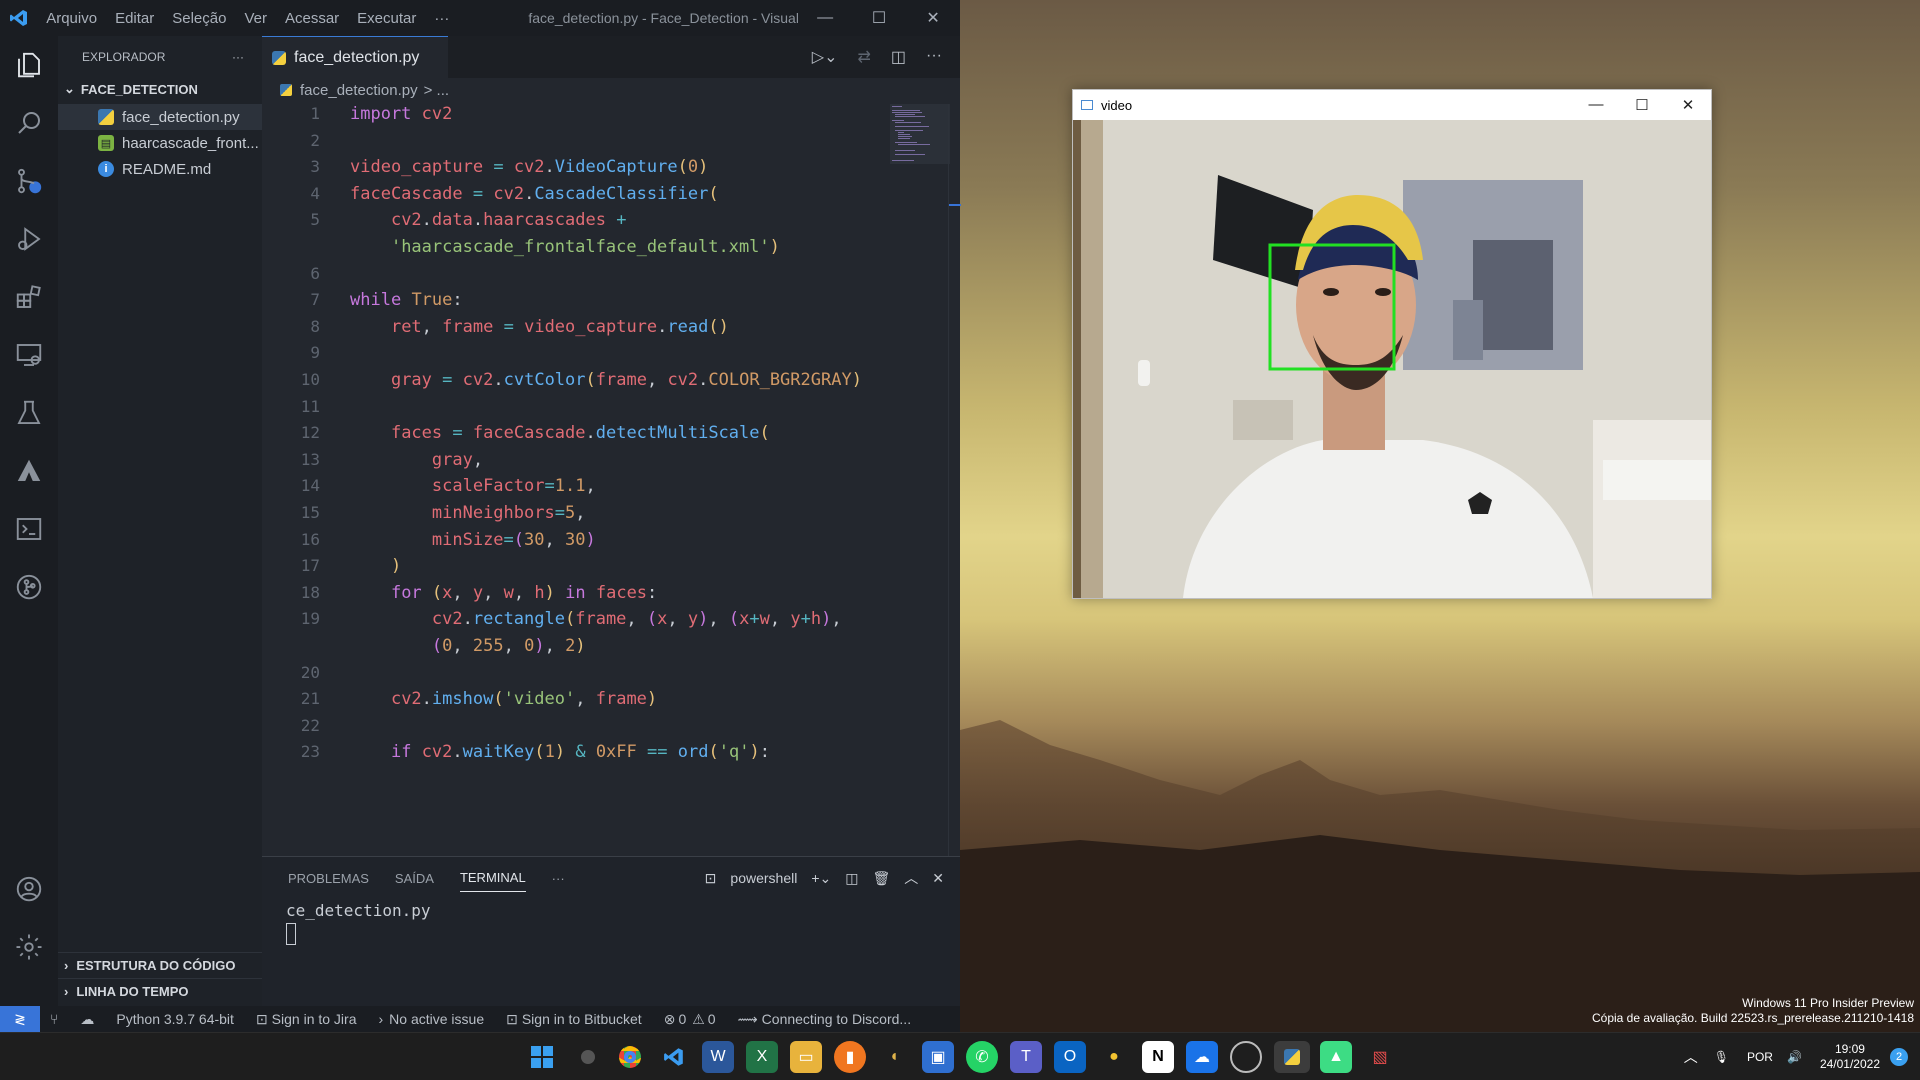 This screenshot has height=1080, width=1920. I want to click on sync-icon: ☁, so click(87, 1019).